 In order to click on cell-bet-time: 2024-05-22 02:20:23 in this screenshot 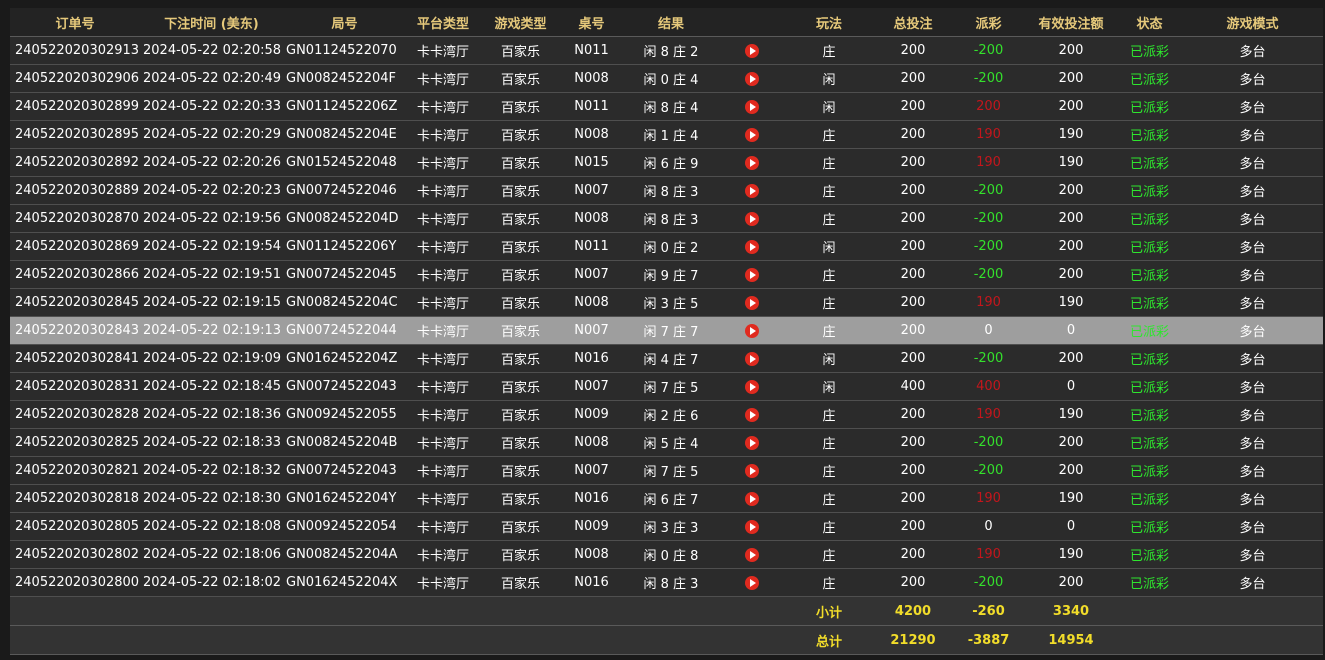, I will do `click(211, 190)`.